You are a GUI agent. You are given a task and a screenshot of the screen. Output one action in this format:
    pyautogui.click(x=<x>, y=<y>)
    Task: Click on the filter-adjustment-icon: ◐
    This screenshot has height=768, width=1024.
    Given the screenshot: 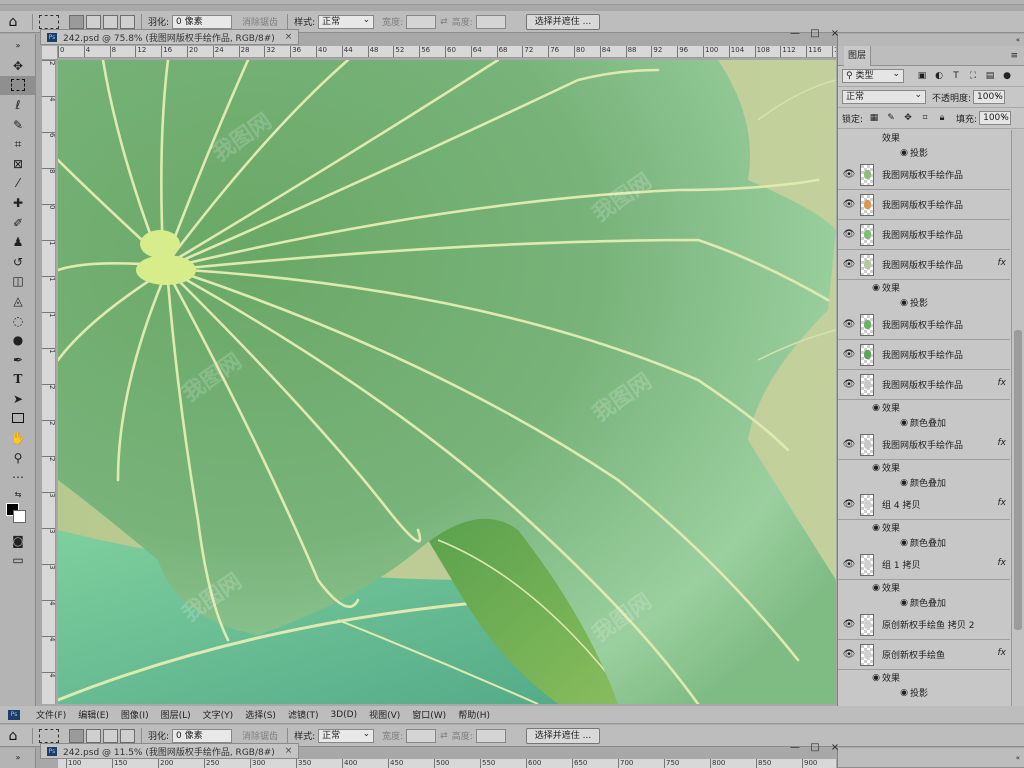 What is the action you would take?
    pyautogui.click(x=939, y=76)
    